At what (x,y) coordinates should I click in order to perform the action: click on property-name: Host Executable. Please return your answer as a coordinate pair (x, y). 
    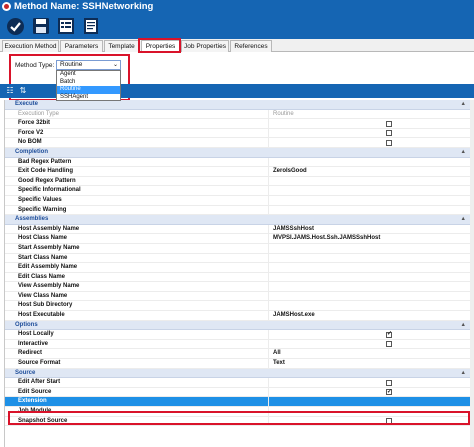
    Looking at the image, I should click on (137, 315).